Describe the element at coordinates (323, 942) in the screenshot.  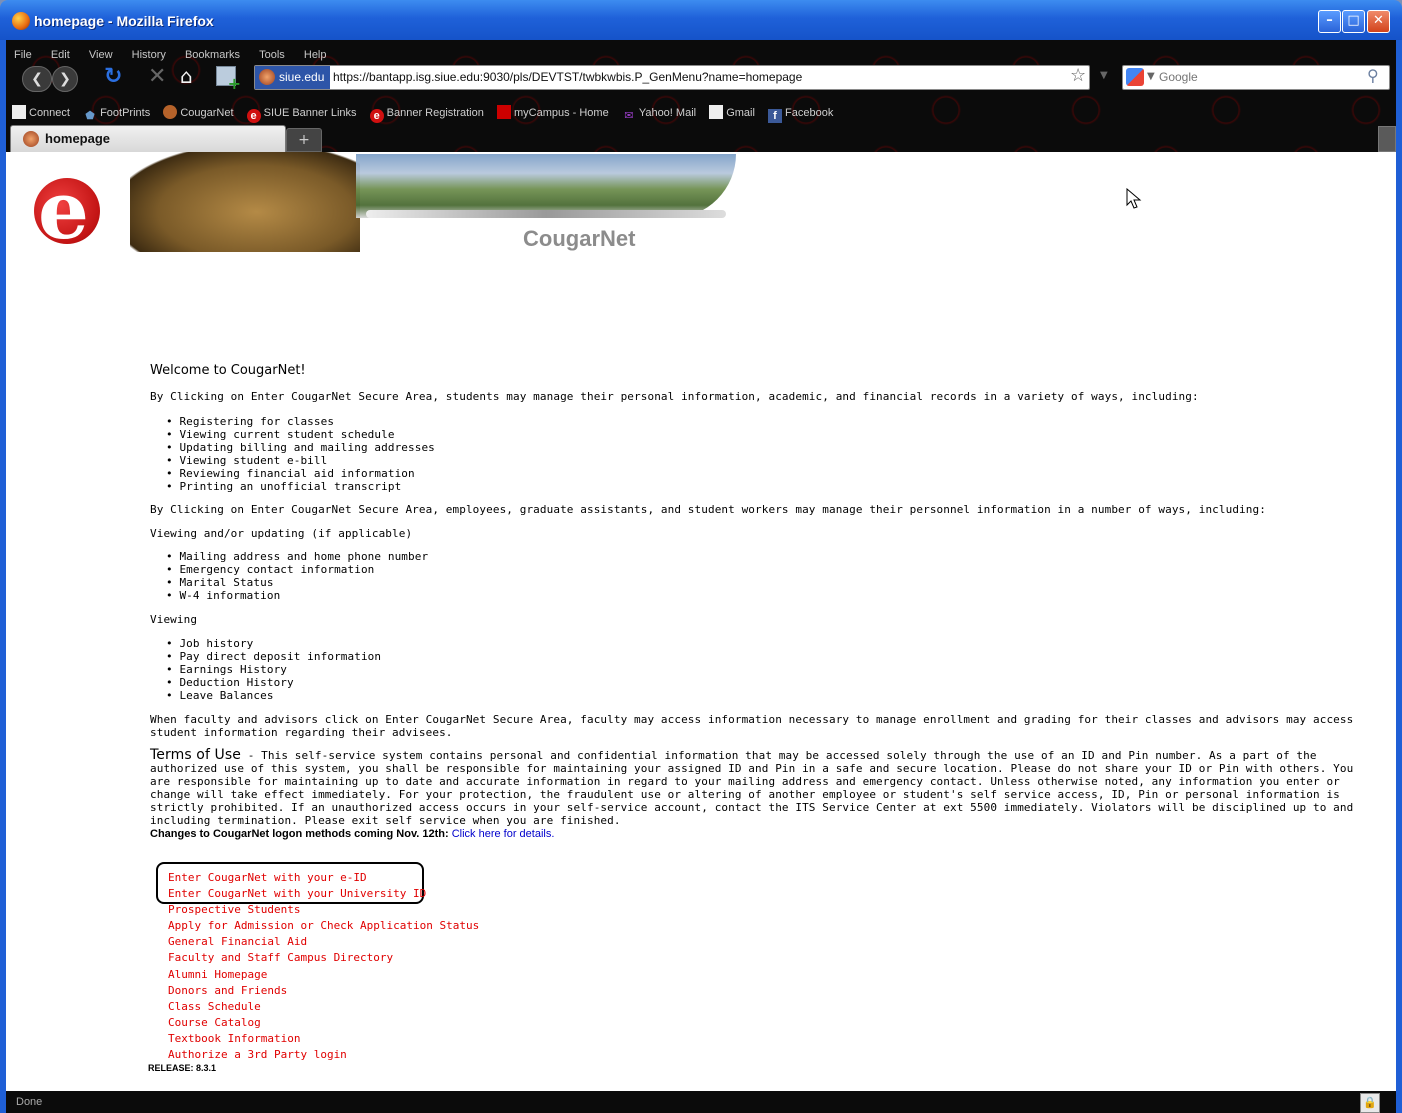
I see `financial-aid-link: General Financial Aid` at that location.